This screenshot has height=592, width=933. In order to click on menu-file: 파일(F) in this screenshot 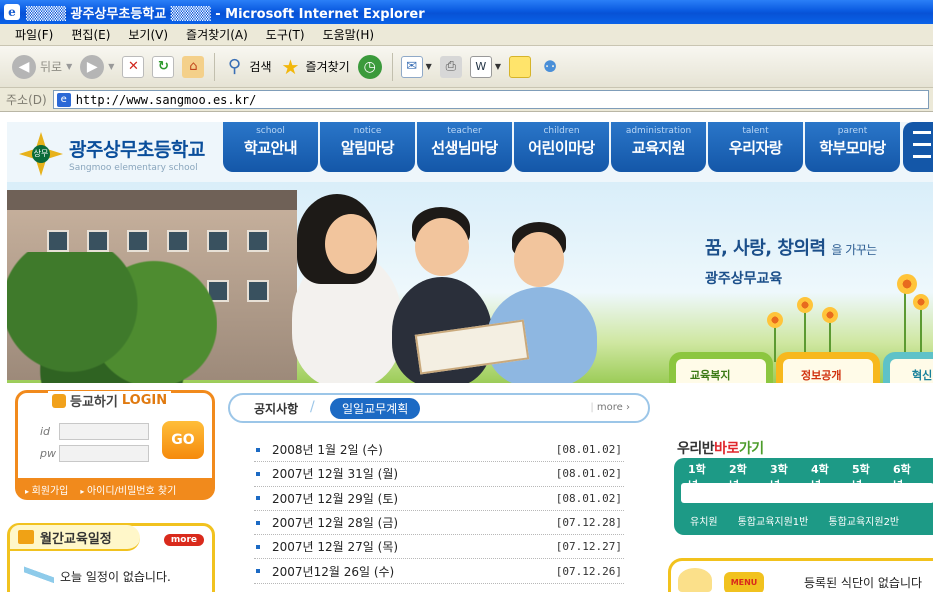, I will do `click(34, 34)`.